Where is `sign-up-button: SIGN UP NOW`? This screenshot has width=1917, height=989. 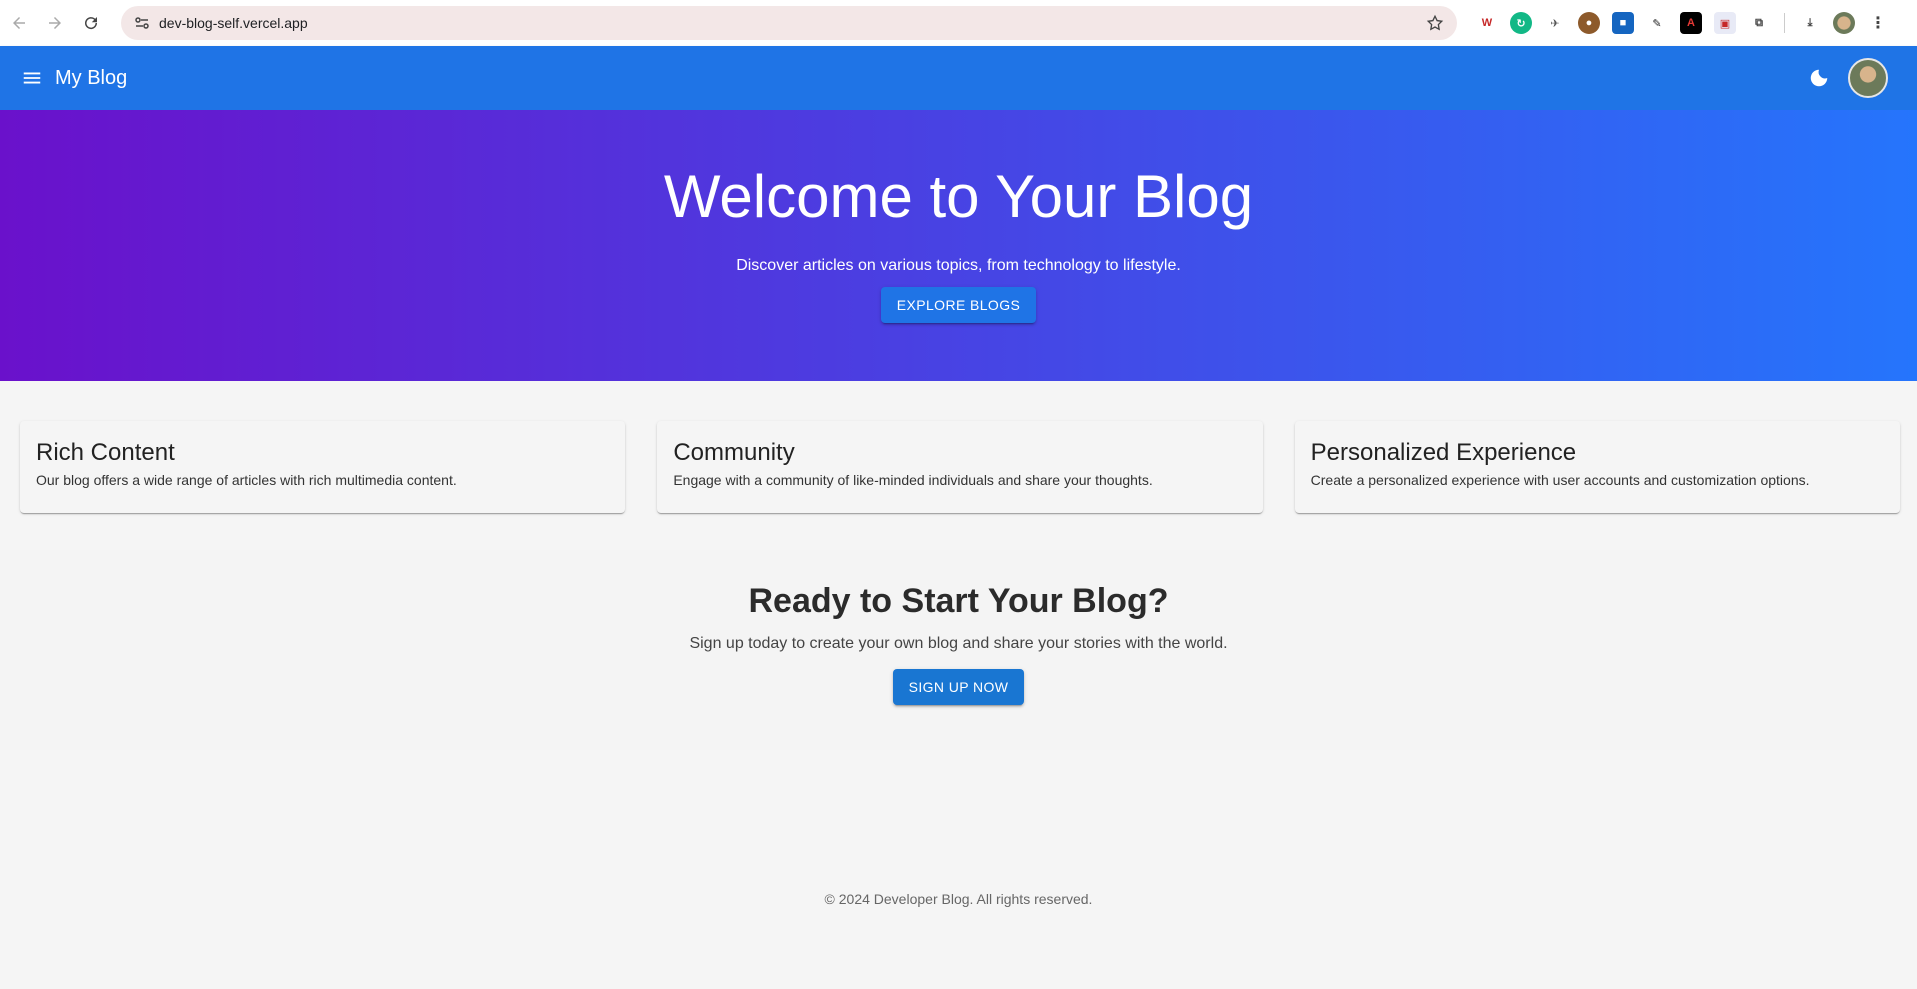 sign-up-button: SIGN UP NOW is located at coordinates (958, 687).